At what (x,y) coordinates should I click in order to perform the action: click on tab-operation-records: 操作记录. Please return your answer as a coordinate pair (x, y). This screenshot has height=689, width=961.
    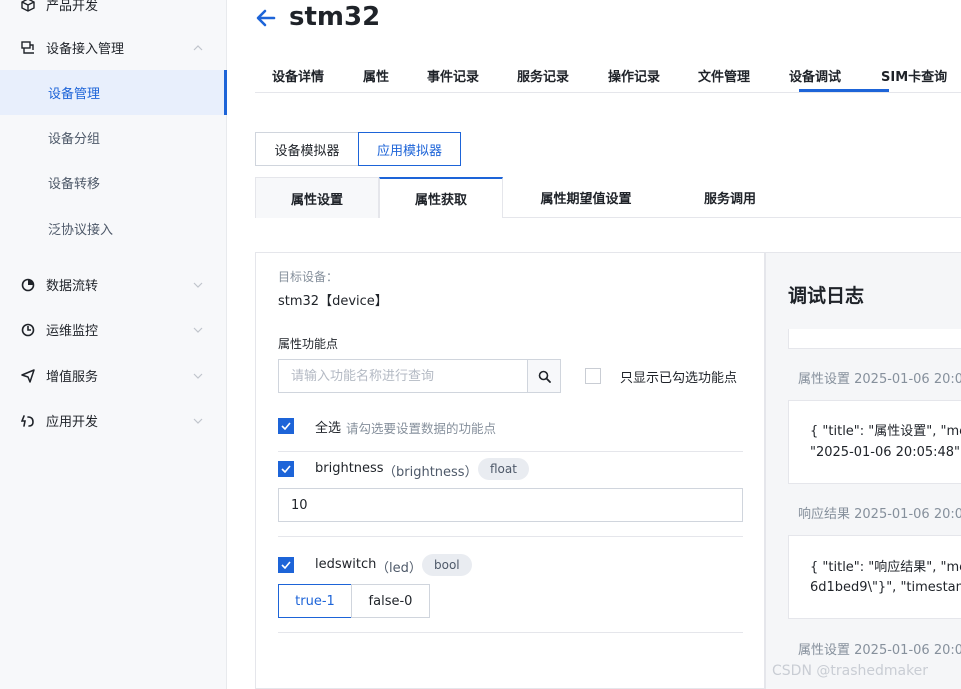
    Looking at the image, I should click on (634, 75).